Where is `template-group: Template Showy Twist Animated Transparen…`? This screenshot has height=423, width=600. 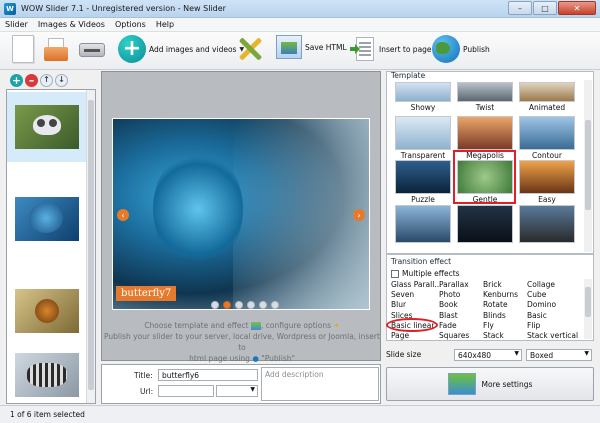 template-group: Template Showy Twist Animated Transparen… is located at coordinates (490, 162).